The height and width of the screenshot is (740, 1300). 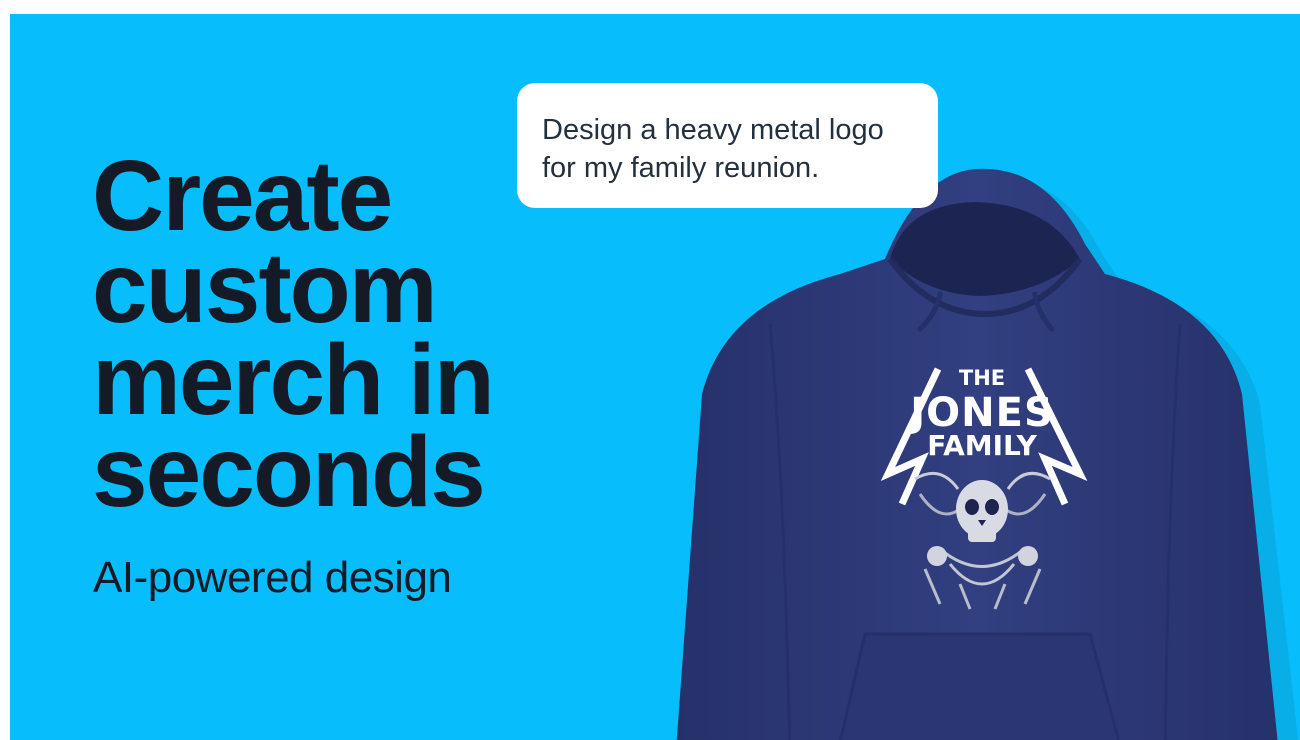 I want to click on print-text-family: FAMILY, so click(x=982, y=445).